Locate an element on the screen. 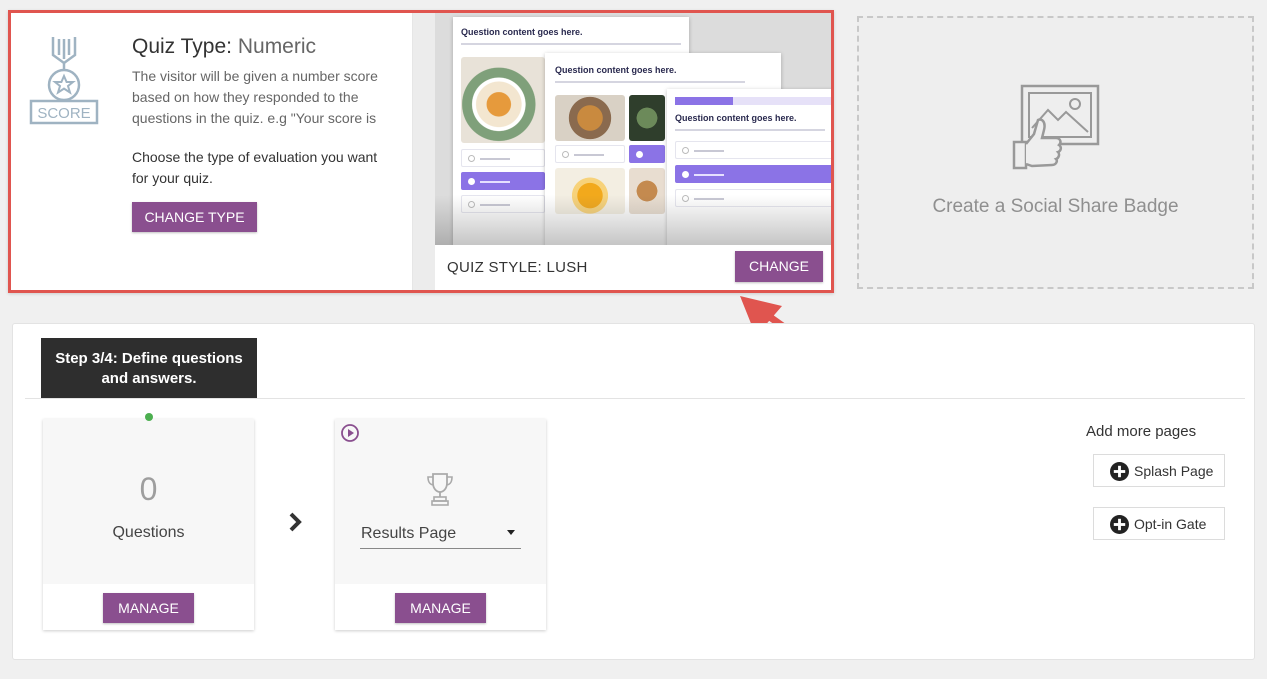 This screenshot has width=1267, height=679. status-dot is located at coordinates (149, 417).